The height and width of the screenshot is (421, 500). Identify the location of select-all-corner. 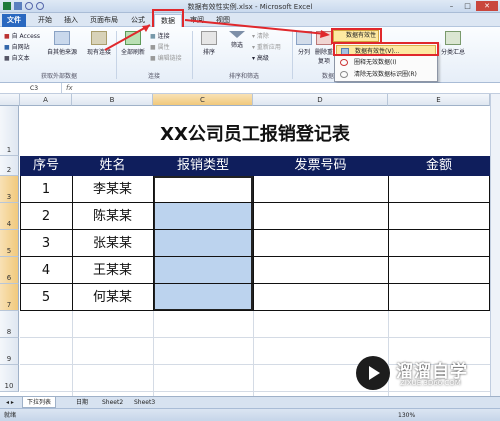
(10, 100).